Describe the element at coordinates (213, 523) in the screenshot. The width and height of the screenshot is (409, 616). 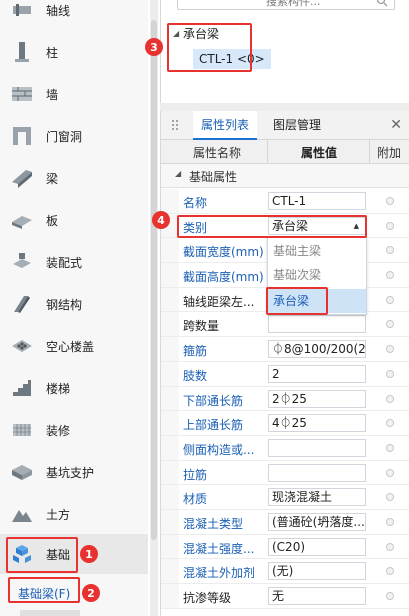
I see `property-name: 混凝土类型` at that location.